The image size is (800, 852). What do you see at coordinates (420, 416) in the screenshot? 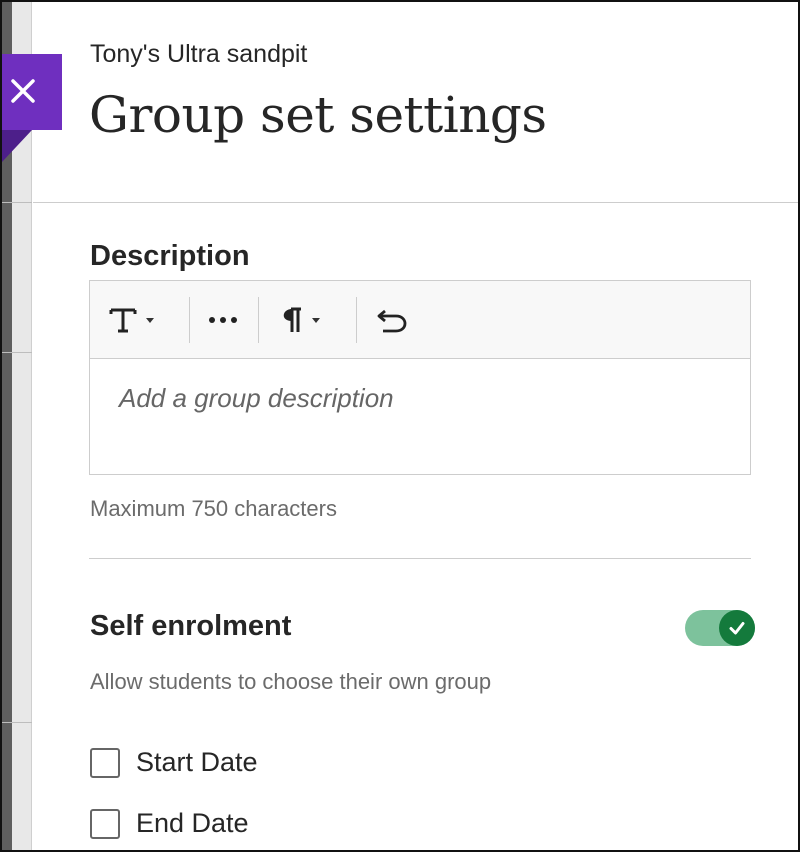
I see `description-input: Add a group description` at bounding box center [420, 416].